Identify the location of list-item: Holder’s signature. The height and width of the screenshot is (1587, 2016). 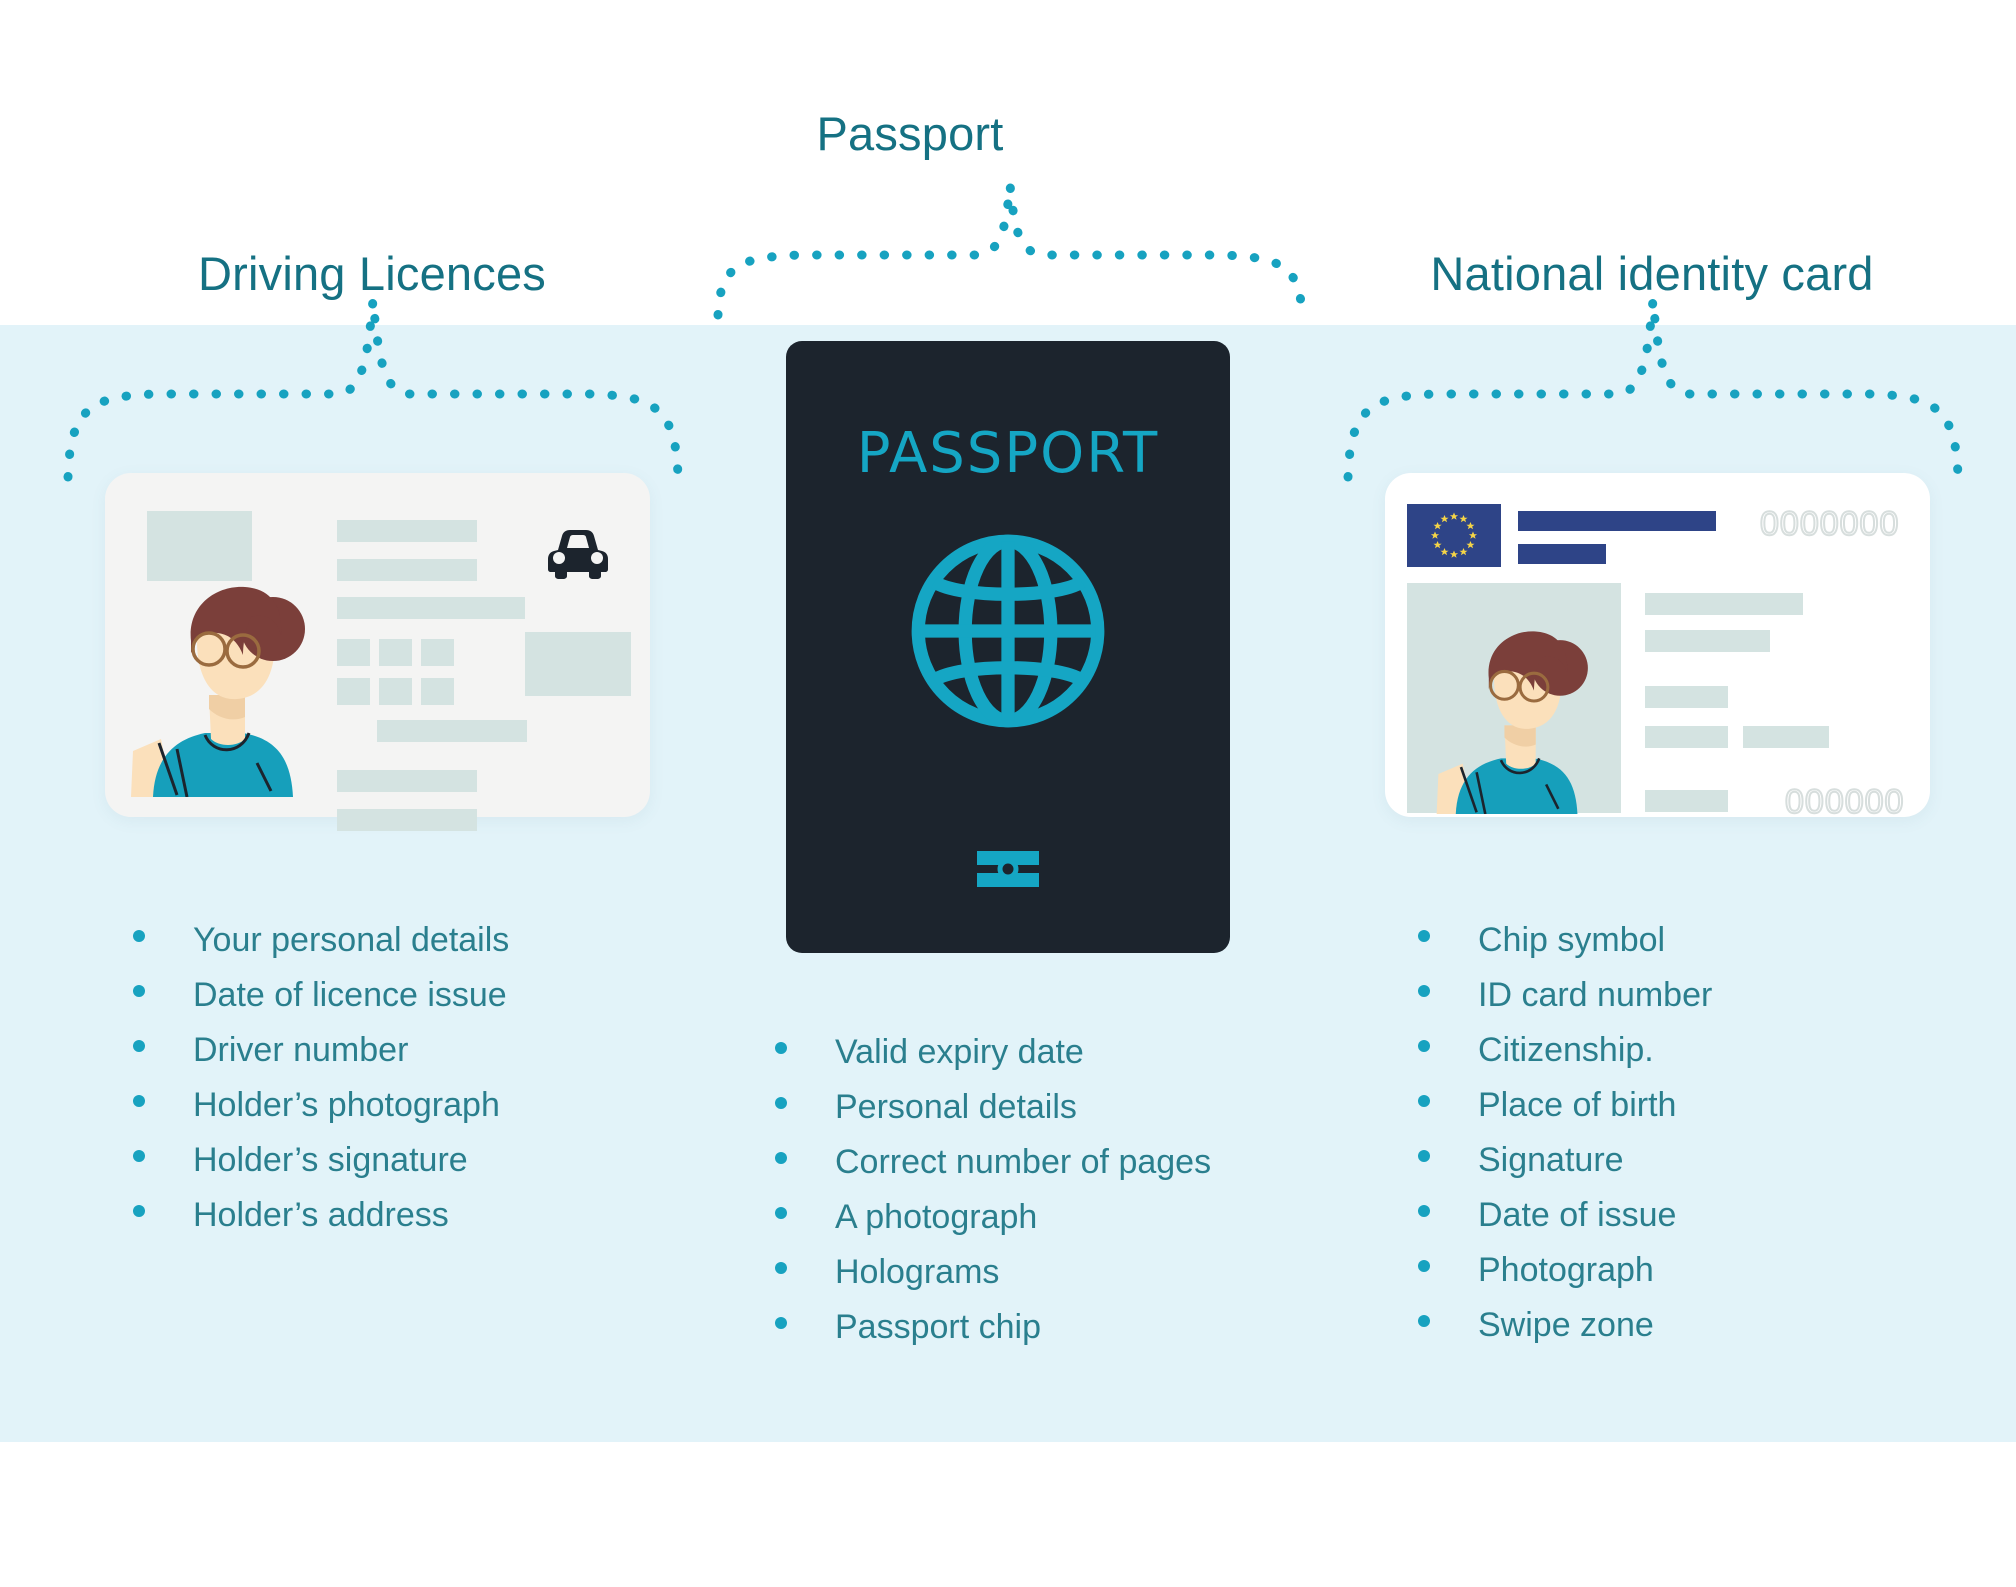
(321, 1160).